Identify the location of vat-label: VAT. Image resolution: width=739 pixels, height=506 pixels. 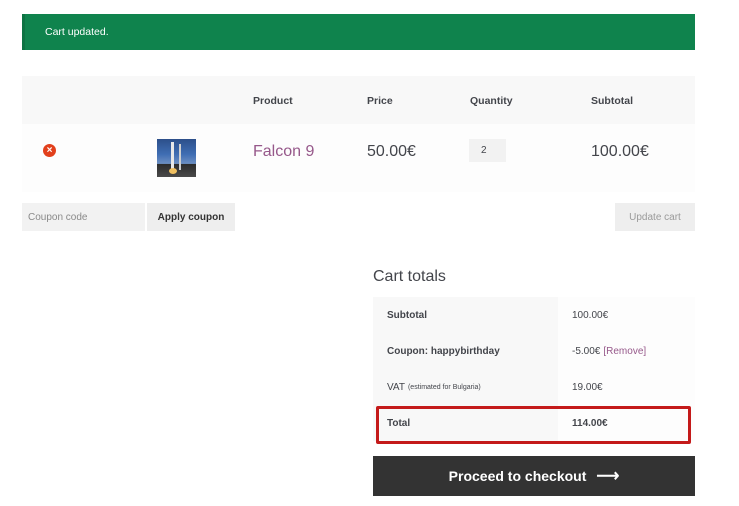
(396, 387).